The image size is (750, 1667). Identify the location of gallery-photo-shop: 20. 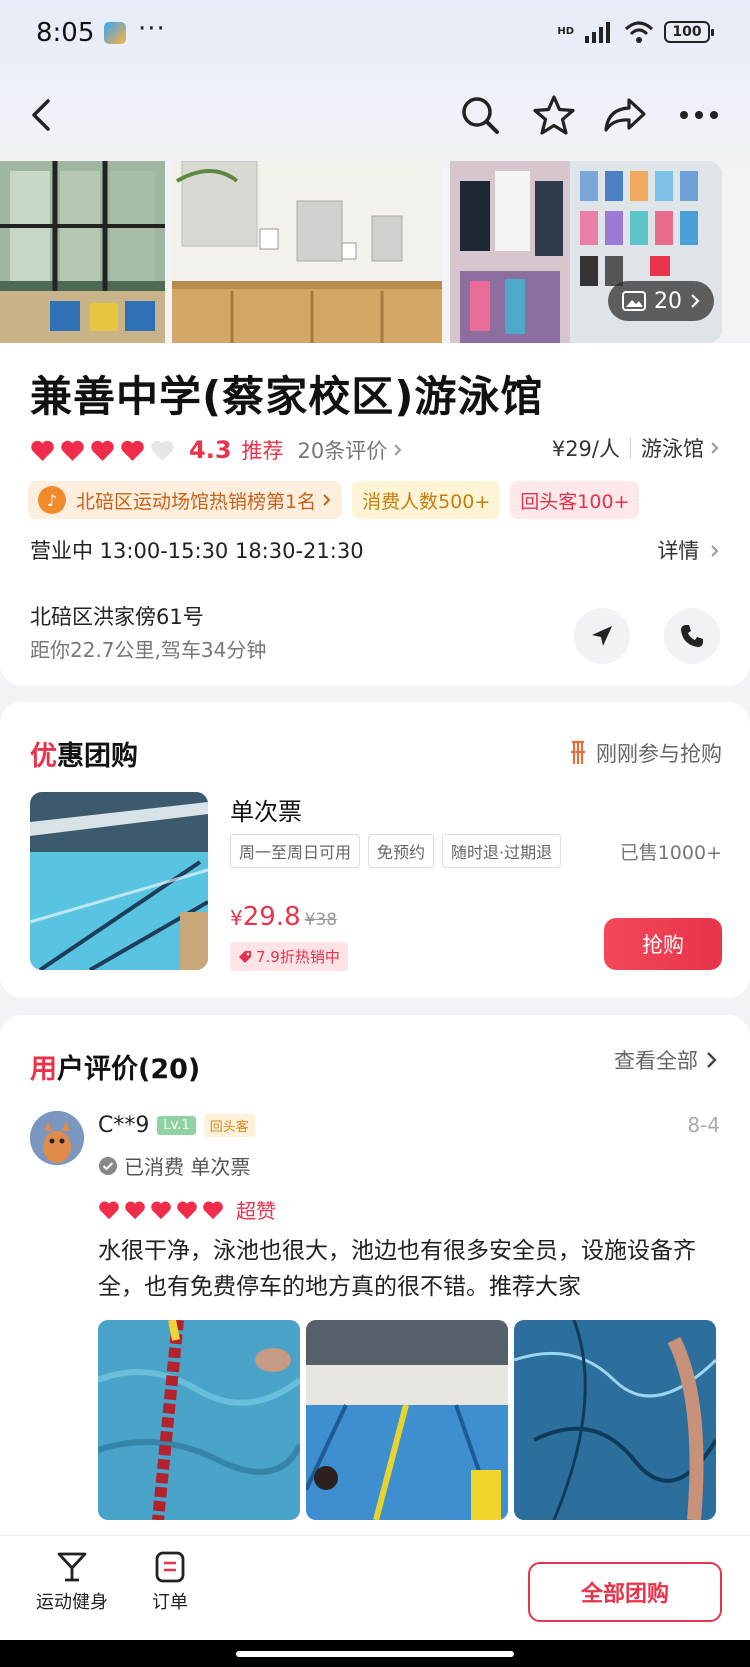
(586, 252).